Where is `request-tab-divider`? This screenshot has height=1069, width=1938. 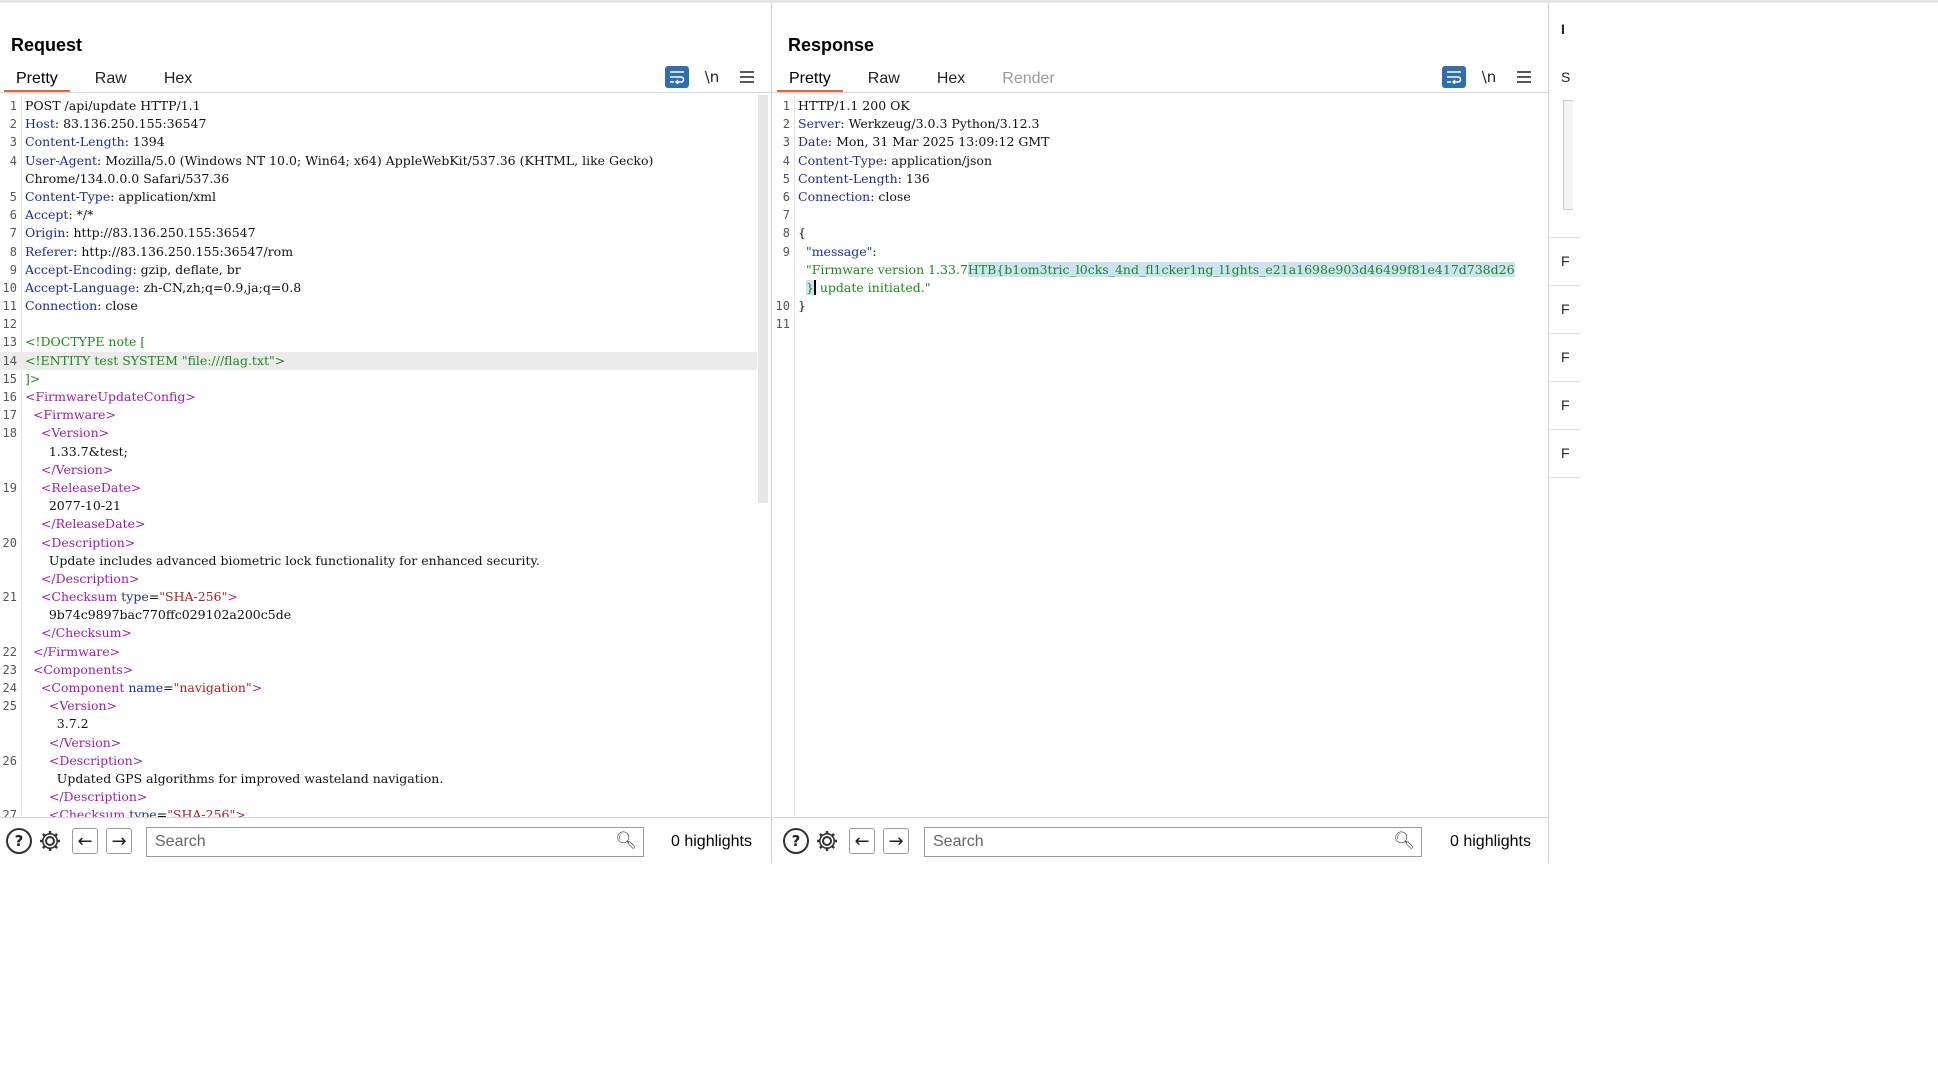 request-tab-divider is located at coordinates (385, 92).